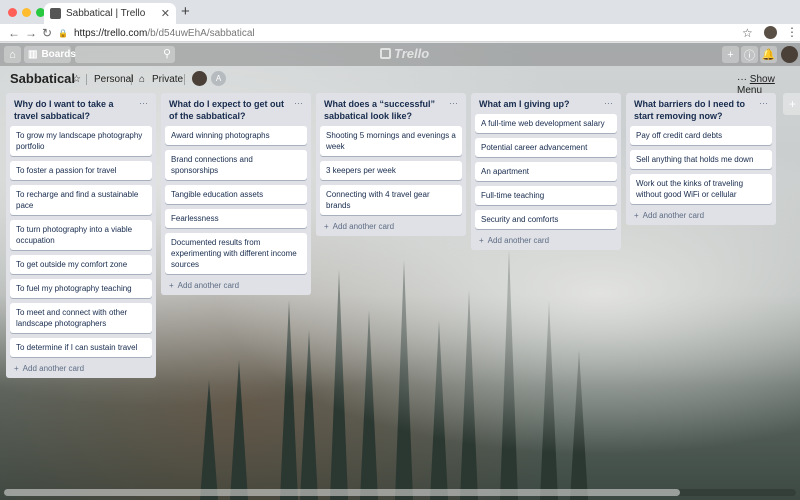 Image resolution: width=800 pixels, height=500 pixels. What do you see at coordinates (81, 264) in the screenshot?
I see `card: To get outside my comfort zone` at bounding box center [81, 264].